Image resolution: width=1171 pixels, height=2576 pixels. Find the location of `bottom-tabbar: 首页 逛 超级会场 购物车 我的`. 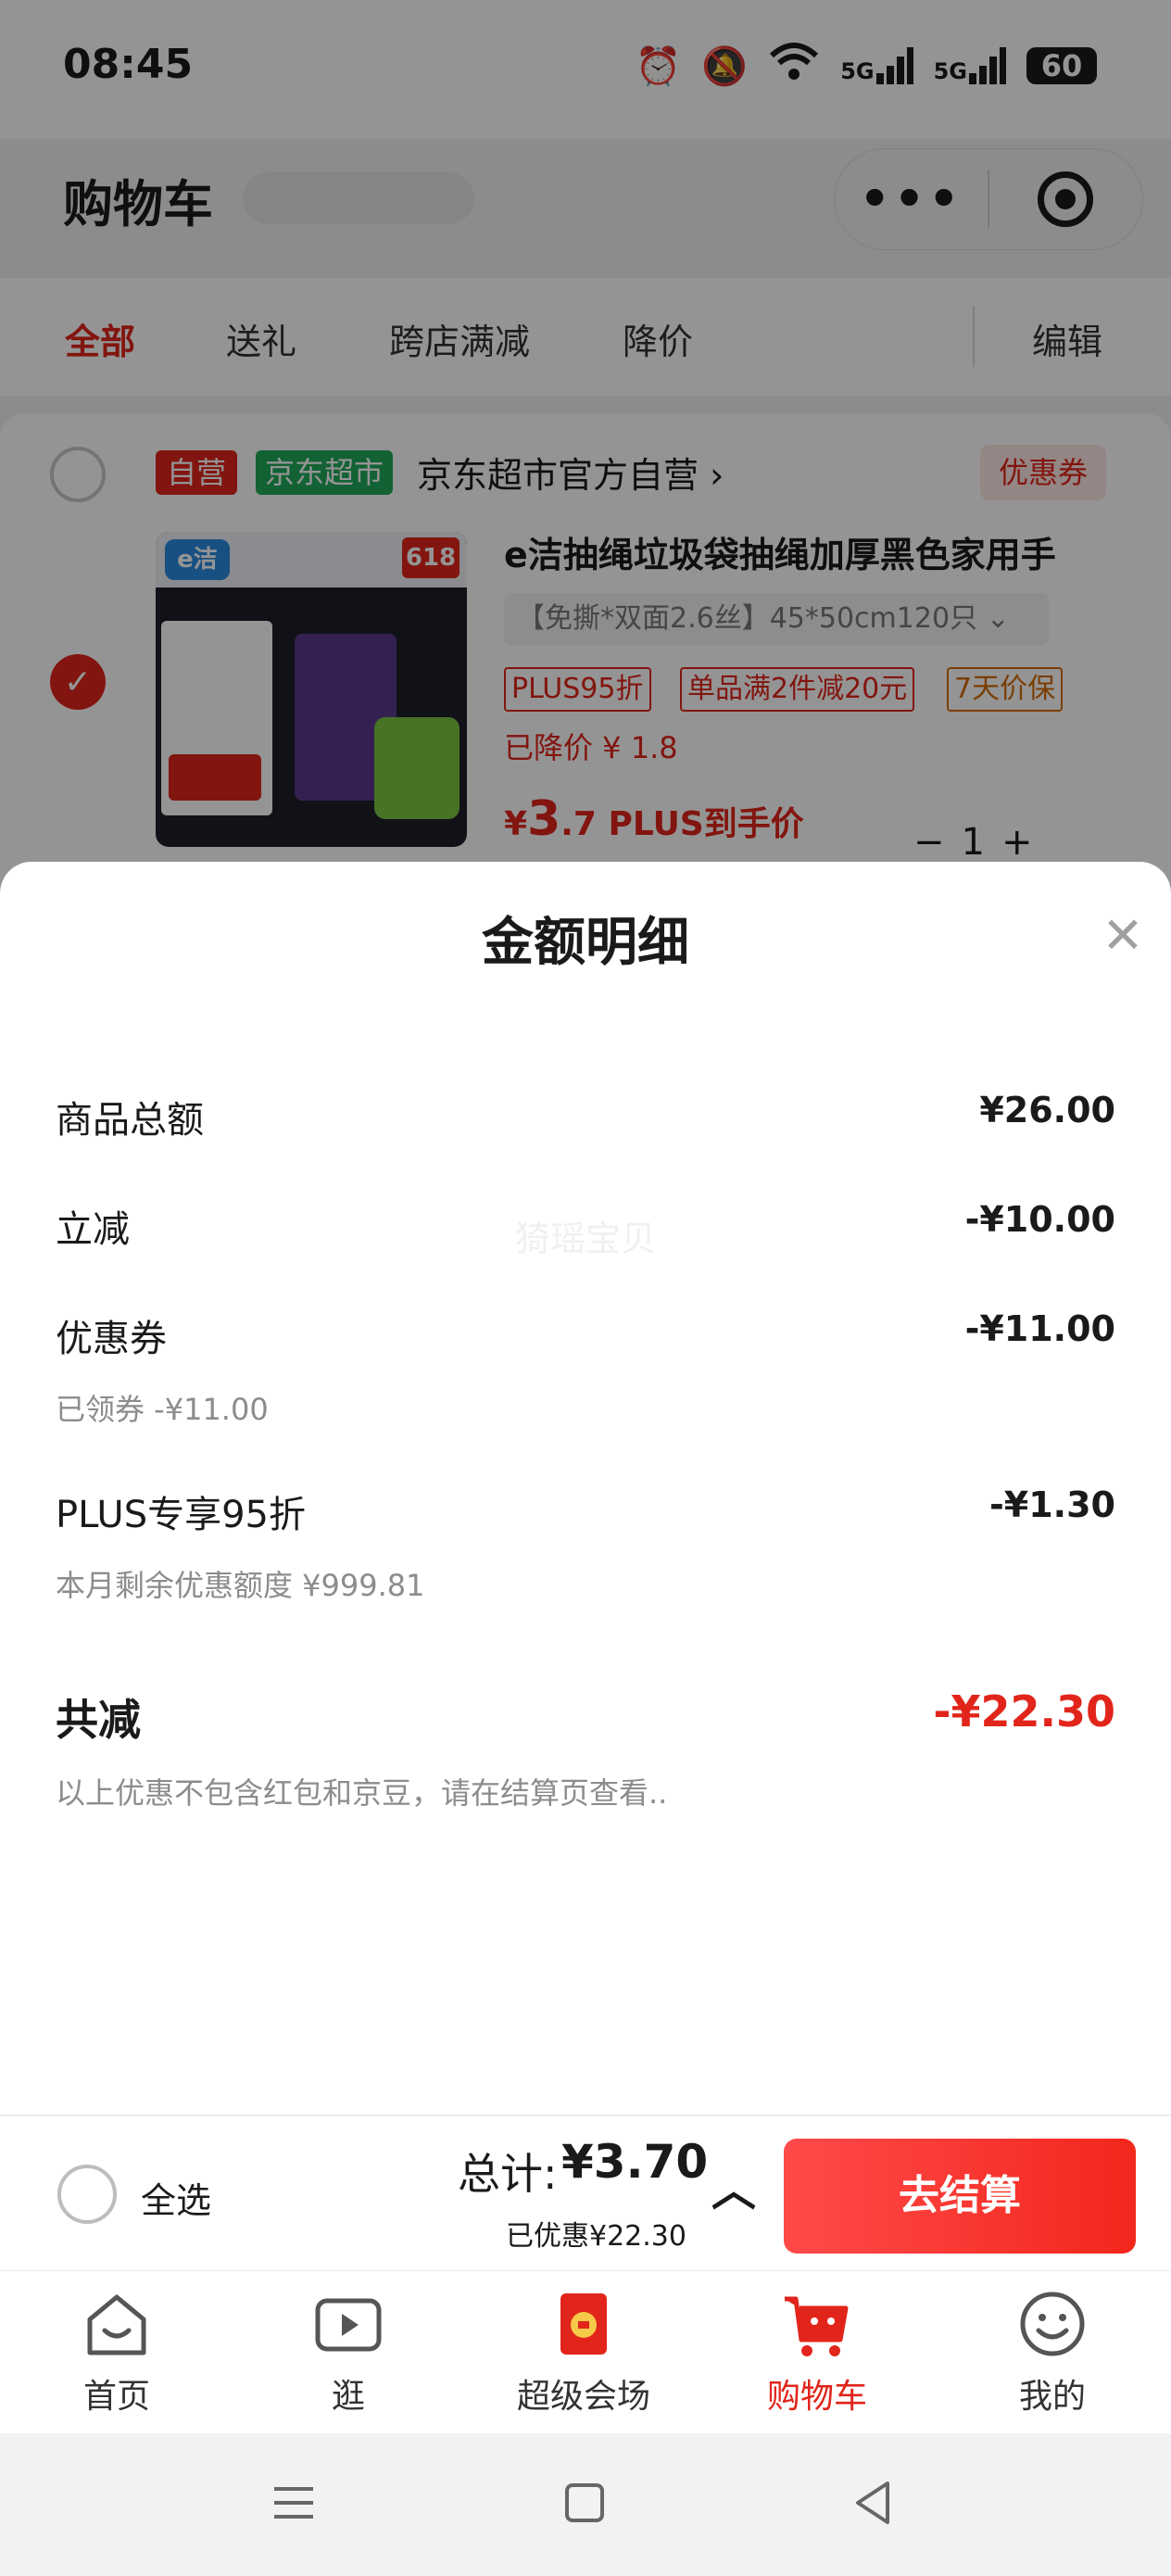

bottom-tabbar: 首页 逛 超级会场 购物车 我的 is located at coordinates (585, 2351).